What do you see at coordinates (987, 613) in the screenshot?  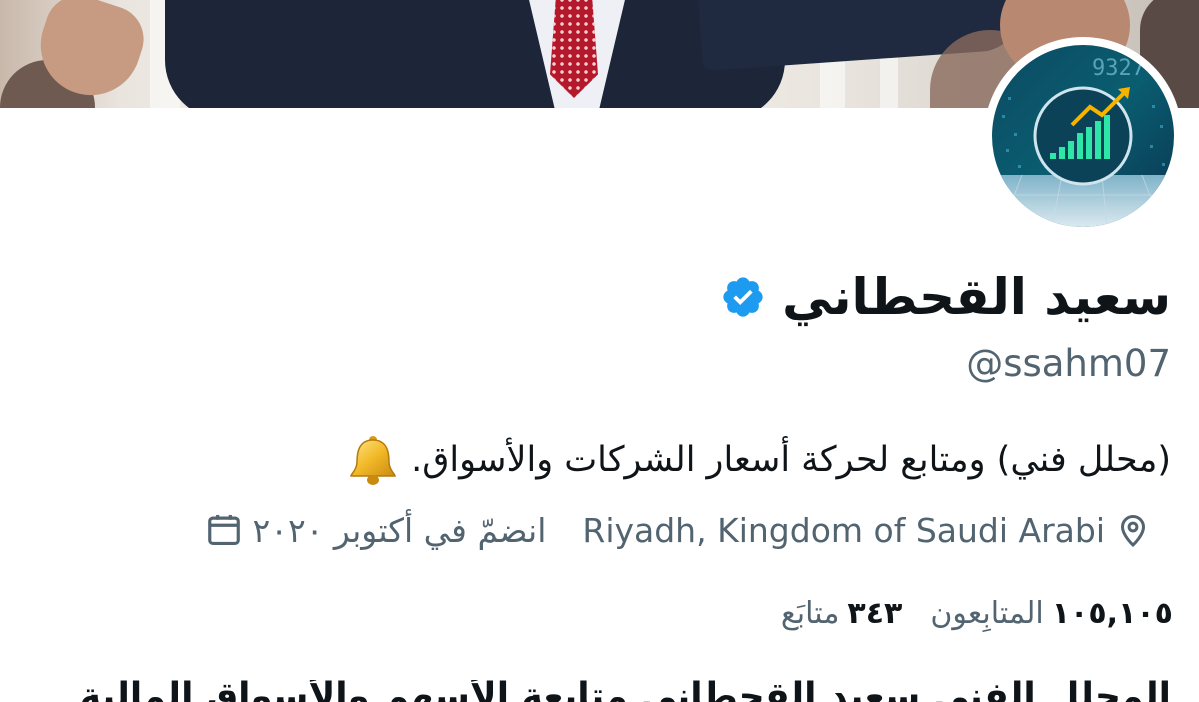 I see `followers-label: المتابِعون` at bounding box center [987, 613].